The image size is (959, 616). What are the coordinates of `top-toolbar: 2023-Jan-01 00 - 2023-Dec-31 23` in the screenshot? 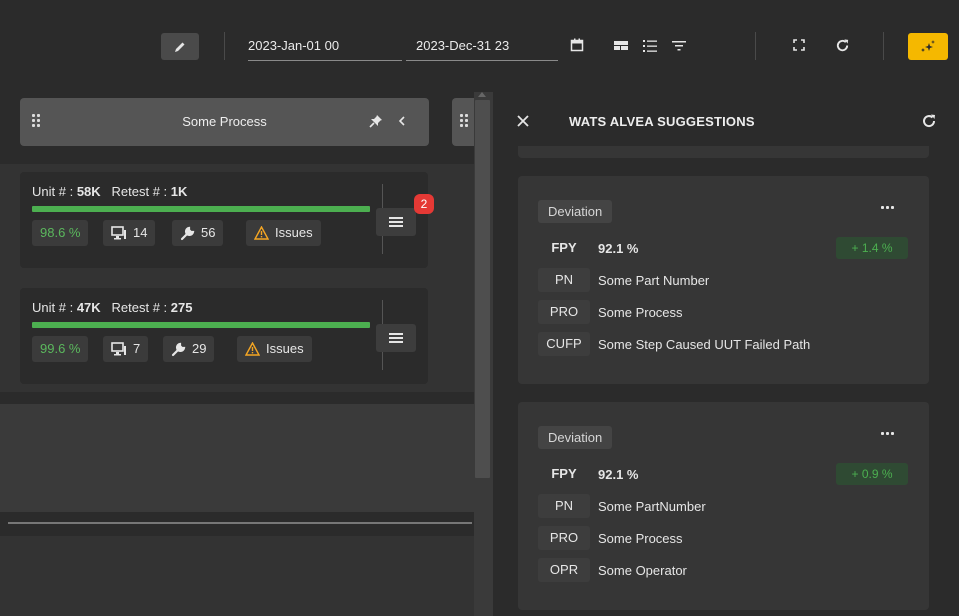 It's located at (479, 46).